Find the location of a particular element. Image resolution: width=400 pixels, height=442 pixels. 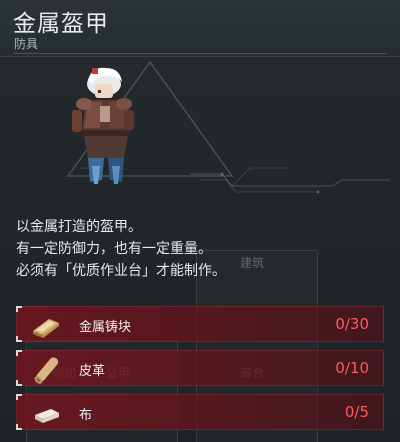

description-line: 有一定防御力，也有一定重量。 is located at coordinates (114, 249).